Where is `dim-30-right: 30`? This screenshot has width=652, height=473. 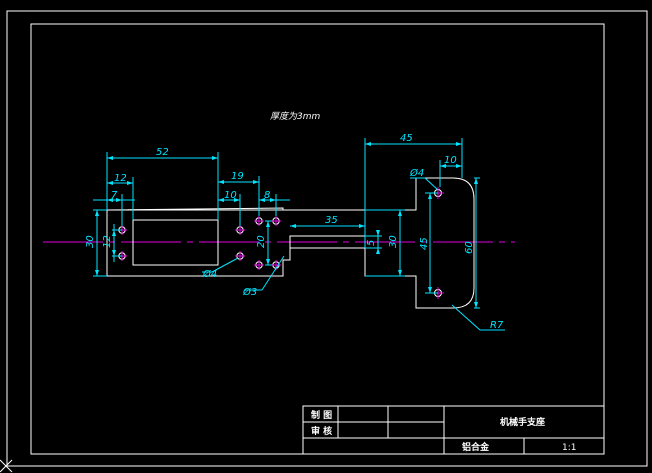 dim-30-right: 30 is located at coordinates (393, 241).